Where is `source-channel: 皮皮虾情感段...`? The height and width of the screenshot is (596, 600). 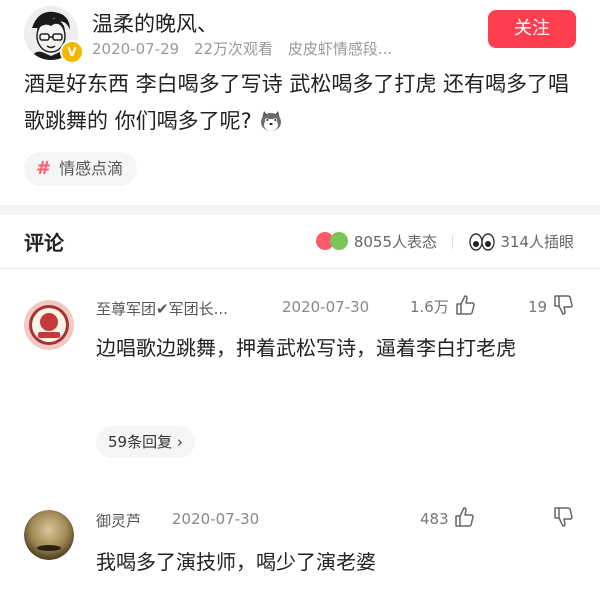 source-channel: 皮皮虾情感段... is located at coordinates (340, 49).